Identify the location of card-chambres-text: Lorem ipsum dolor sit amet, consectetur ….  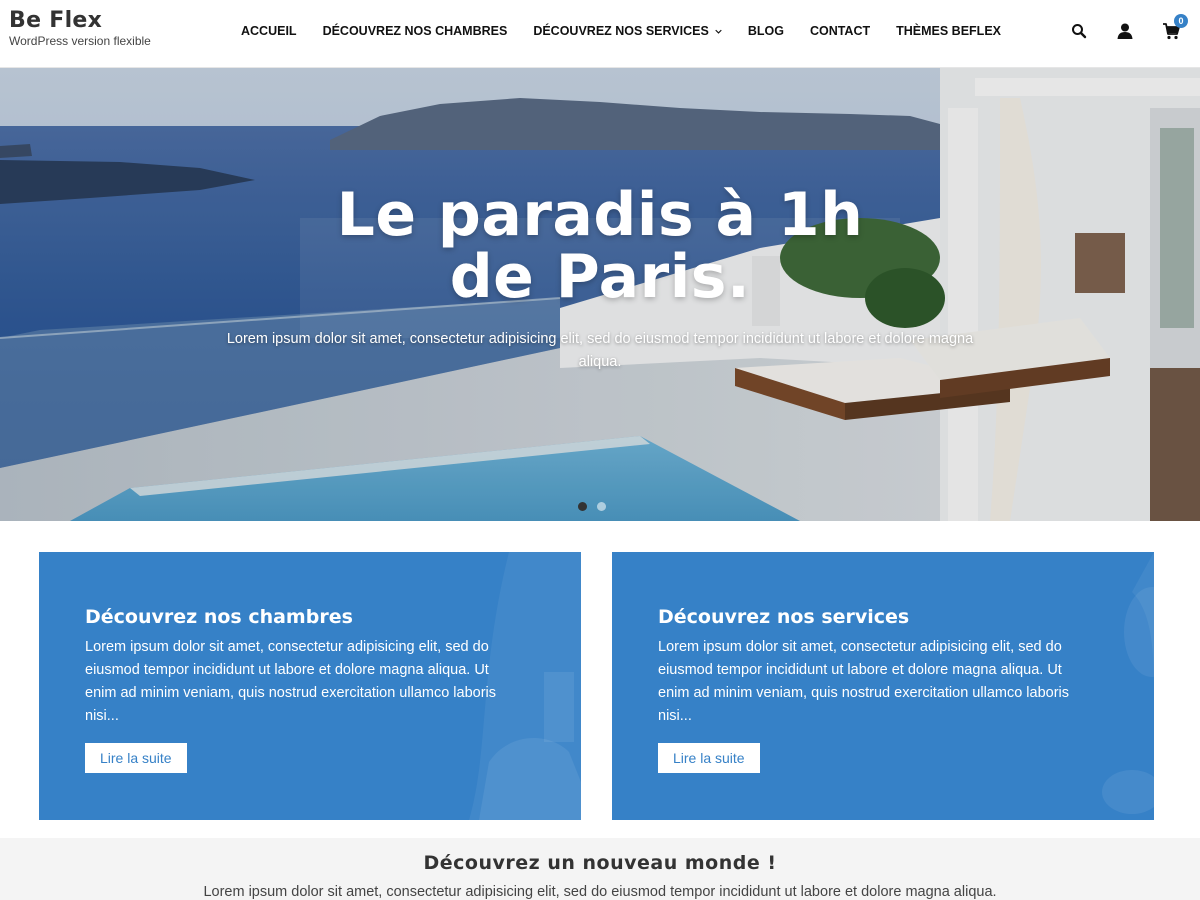
(291, 681).